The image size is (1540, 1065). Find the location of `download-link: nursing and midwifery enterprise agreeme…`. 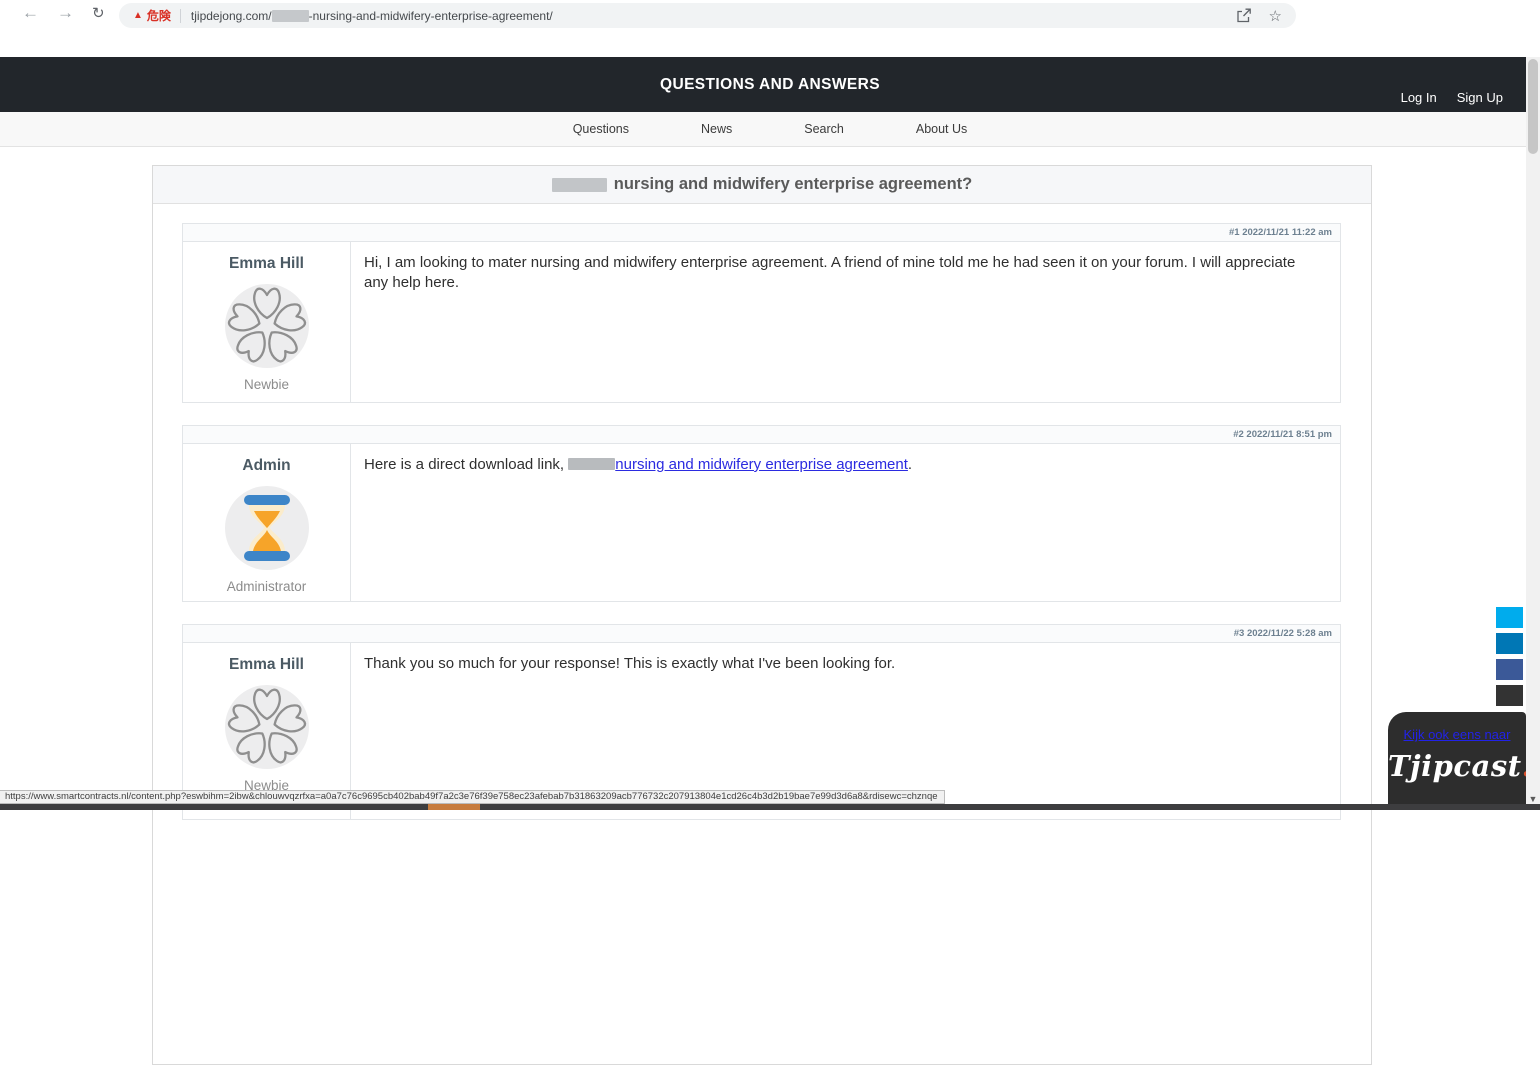

download-link: nursing and midwifery enterprise agreeme… is located at coordinates (738, 464).